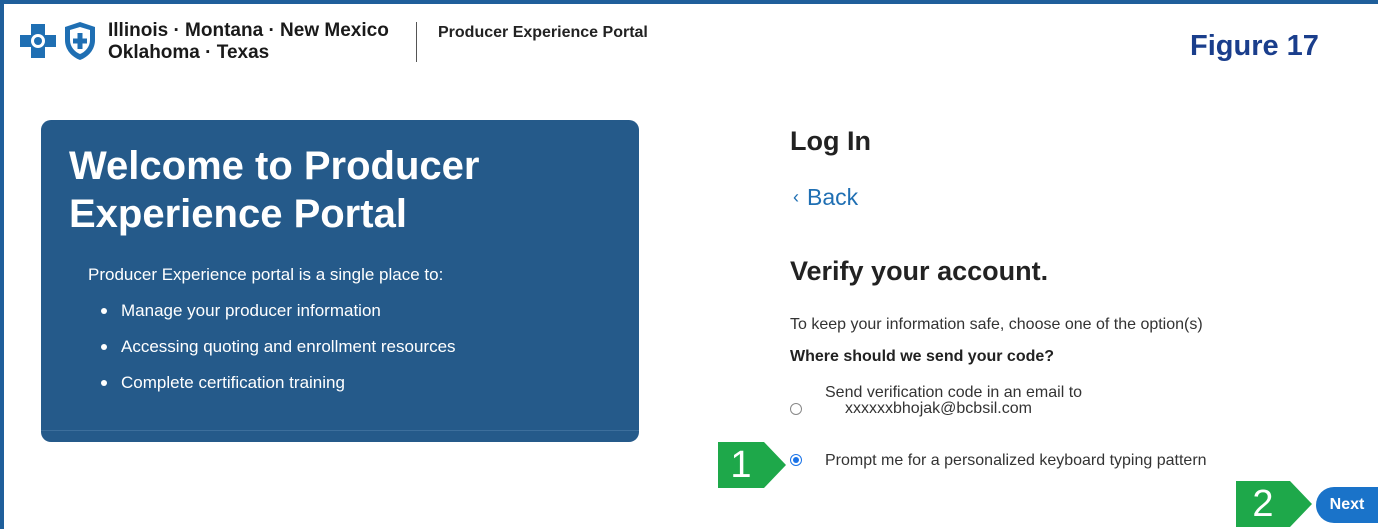 This screenshot has height=529, width=1378. Describe the element at coordinates (416, 42) in the screenshot. I see `header-divider` at that location.